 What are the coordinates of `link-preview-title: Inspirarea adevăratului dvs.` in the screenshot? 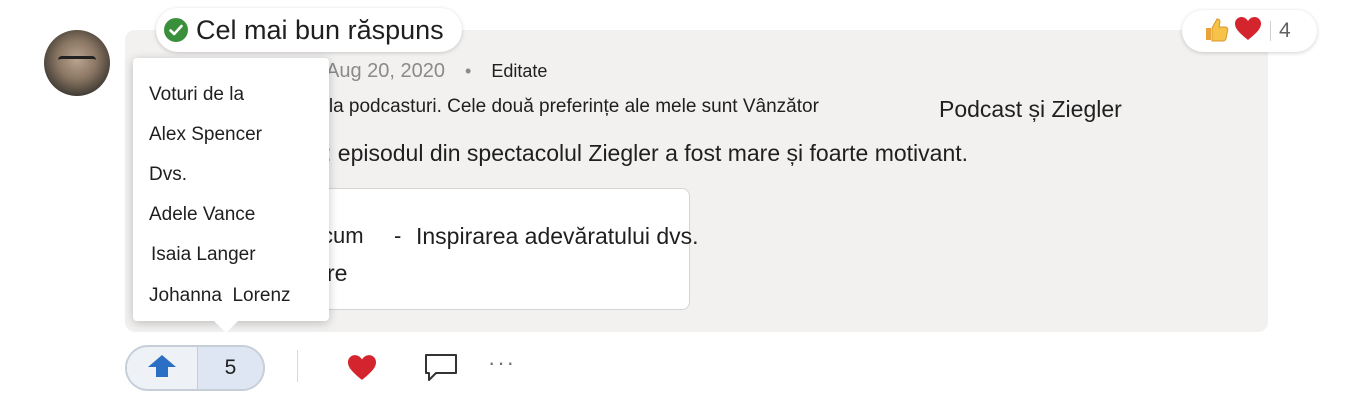 It's located at (557, 236).